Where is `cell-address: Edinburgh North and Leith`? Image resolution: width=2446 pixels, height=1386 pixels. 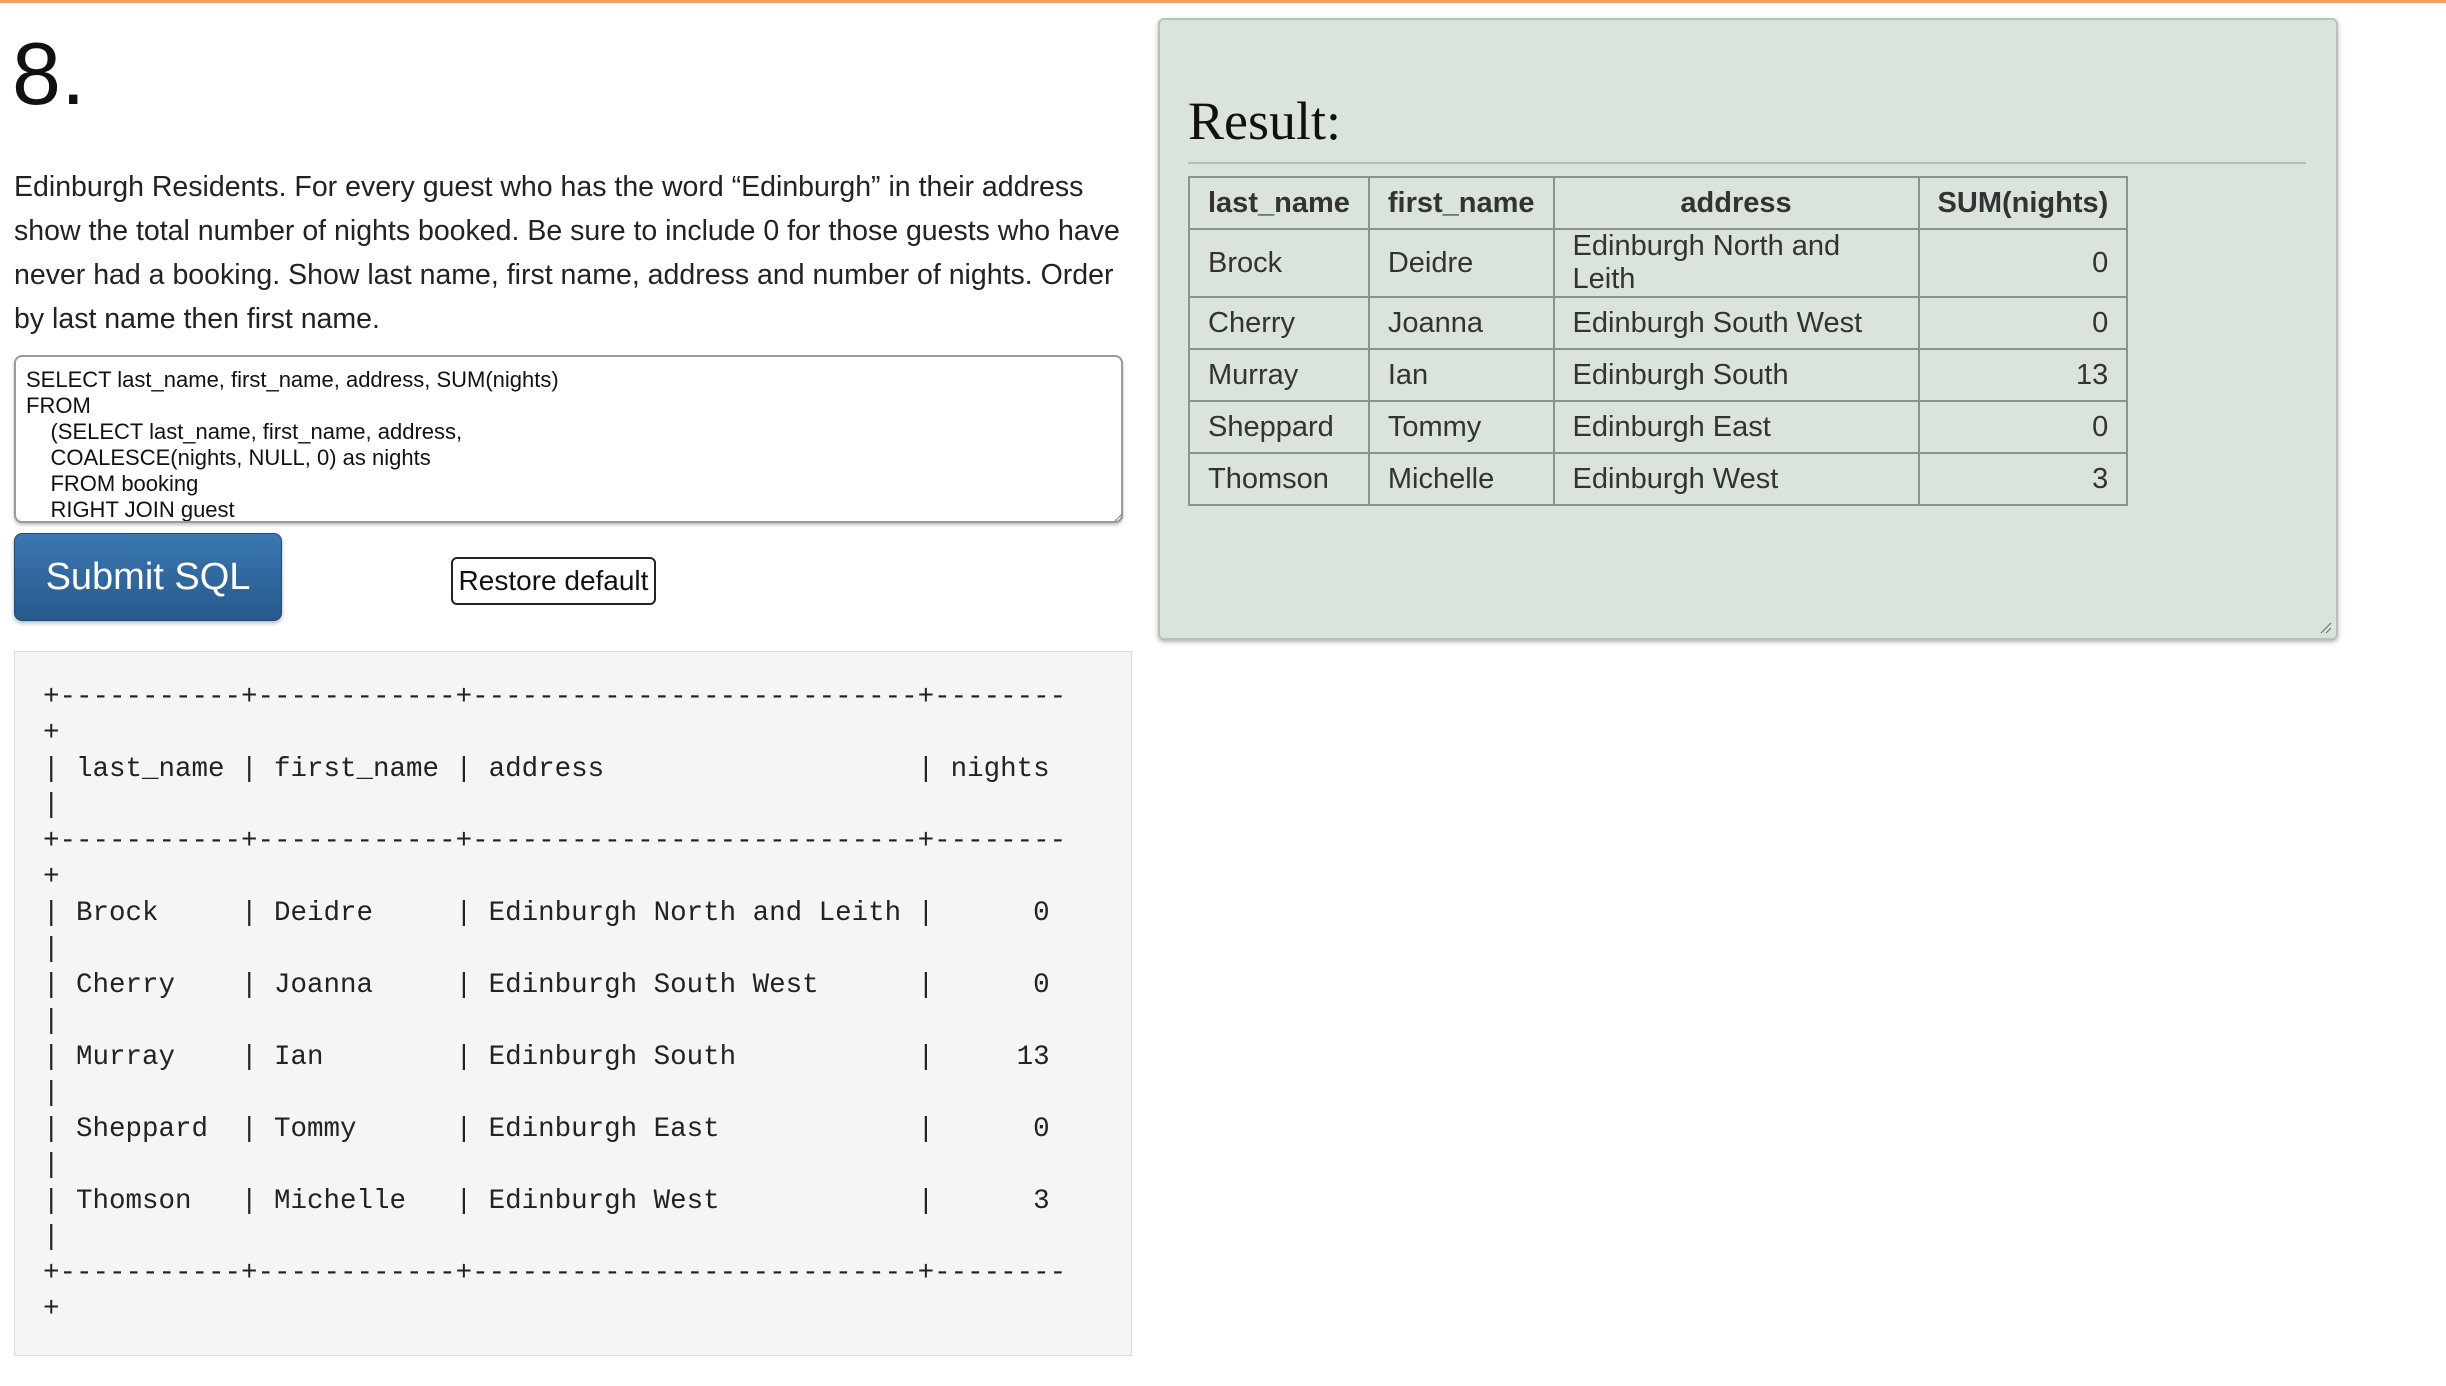
cell-address: Edinburgh North and Leith is located at coordinates (1736, 263).